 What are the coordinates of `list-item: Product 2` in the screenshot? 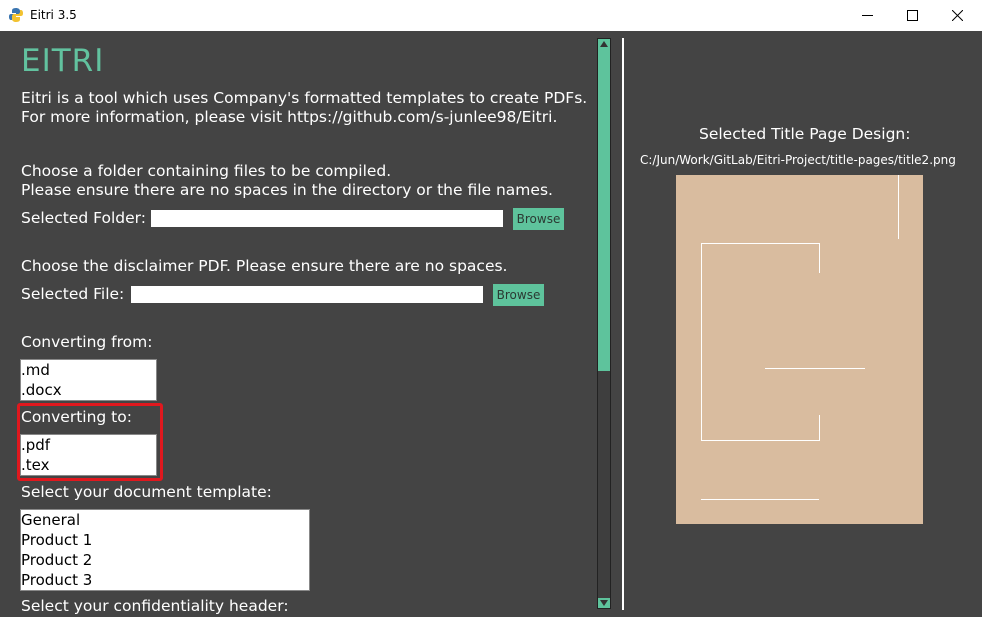 It's located at (165, 560).